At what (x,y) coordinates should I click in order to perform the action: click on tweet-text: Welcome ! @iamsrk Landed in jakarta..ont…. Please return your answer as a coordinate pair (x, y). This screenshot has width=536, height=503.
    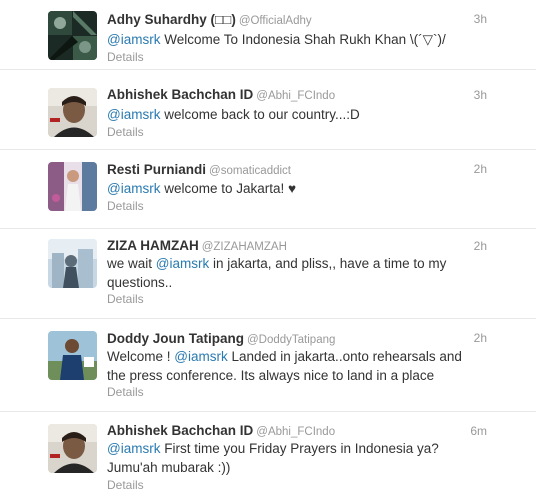
    Looking at the image, I should click on (293, 366).